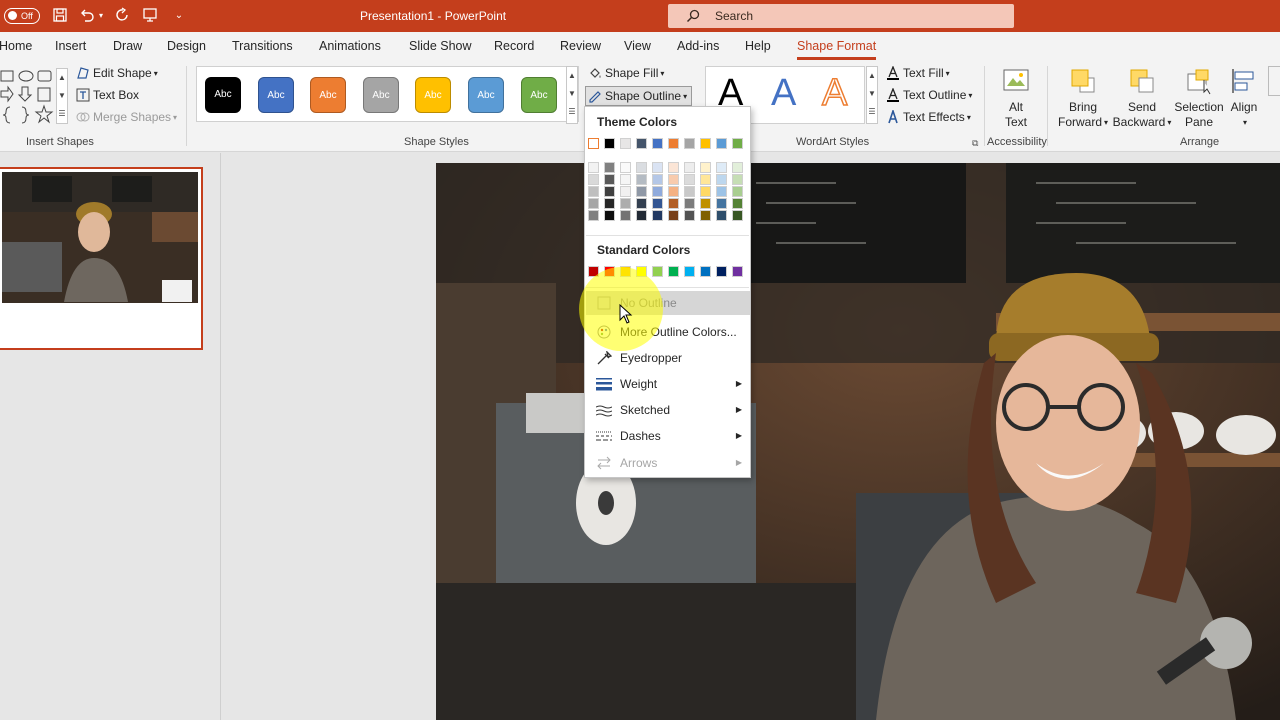  Describe the element at coordinates (580, 46) in the screenshot. I see `tab-review: Review` at that location.